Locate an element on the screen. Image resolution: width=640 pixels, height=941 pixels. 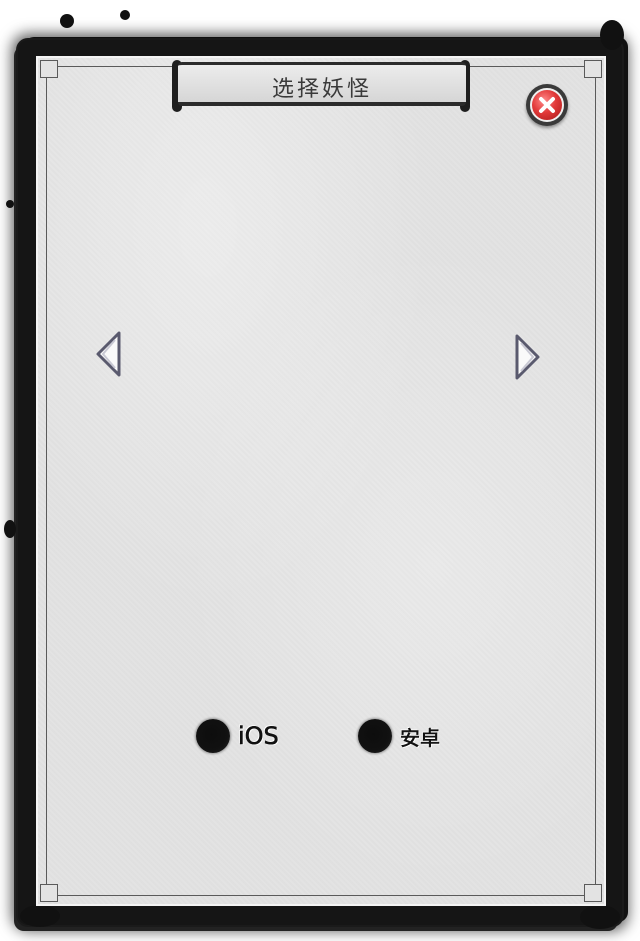
title-plaque: 选择妖怪 is located at coordinates (322, 84).